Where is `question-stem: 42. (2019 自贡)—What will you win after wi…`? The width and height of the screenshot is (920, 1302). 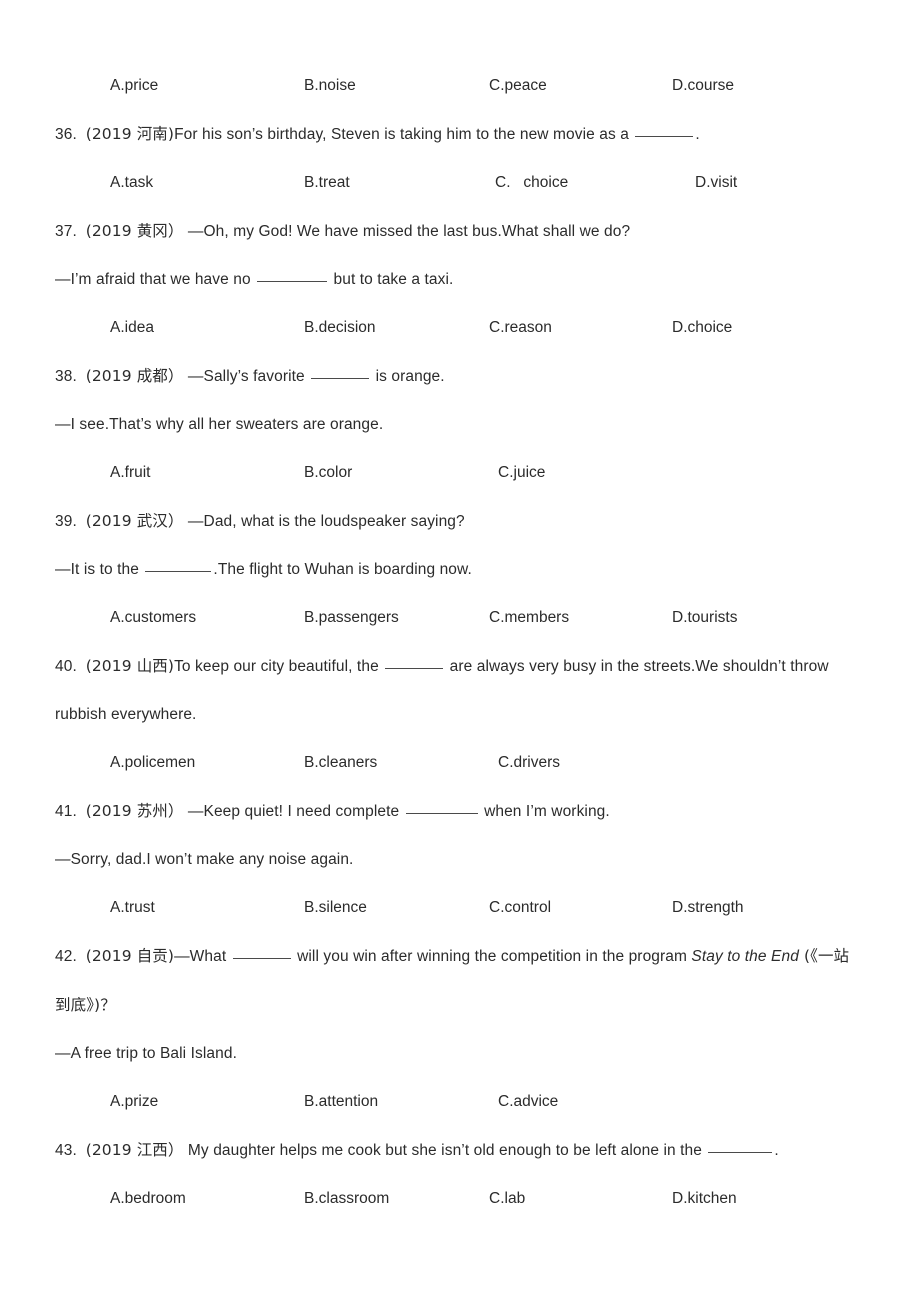
question-stem: 42. (2019 自贡)—What will you win after wi… is located at coordinates (455, 981).